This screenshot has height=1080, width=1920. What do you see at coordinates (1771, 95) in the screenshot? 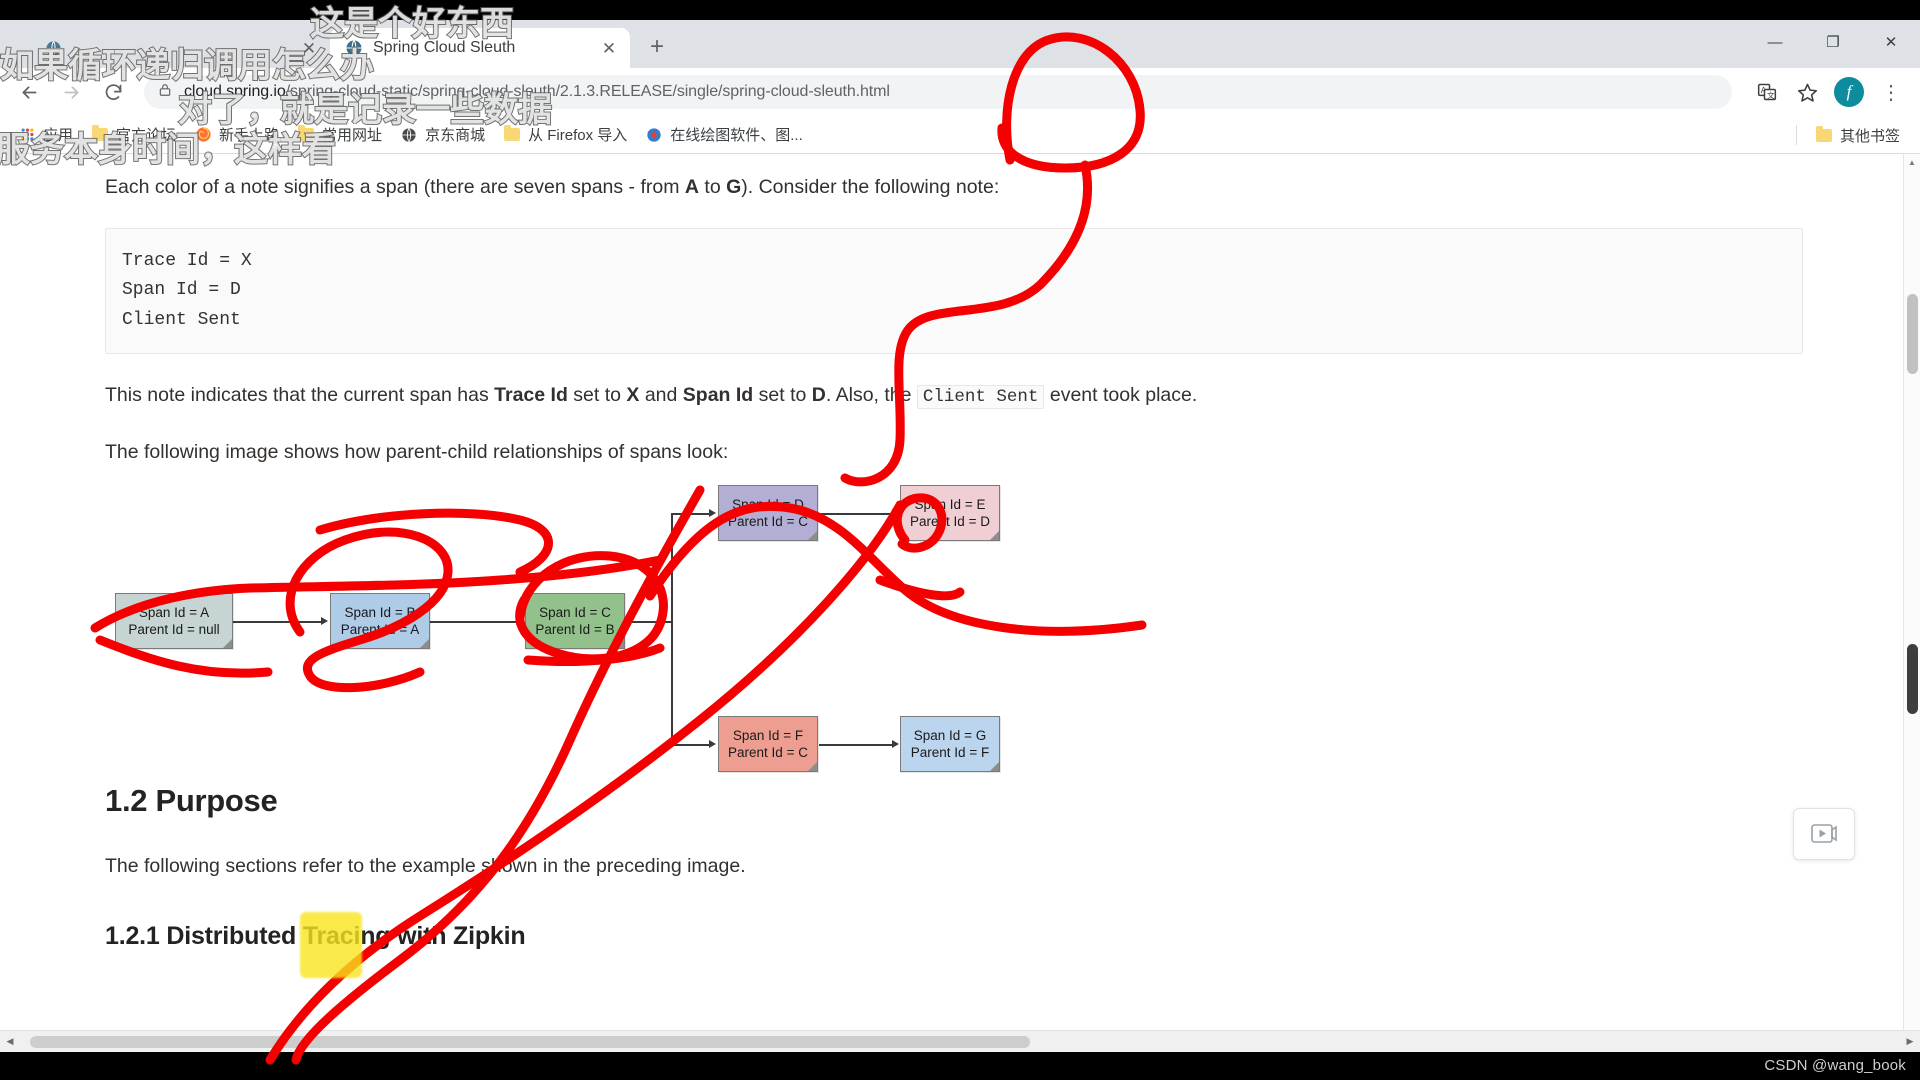
I see `svg-text: 文` at bounding box center [1771, 95].